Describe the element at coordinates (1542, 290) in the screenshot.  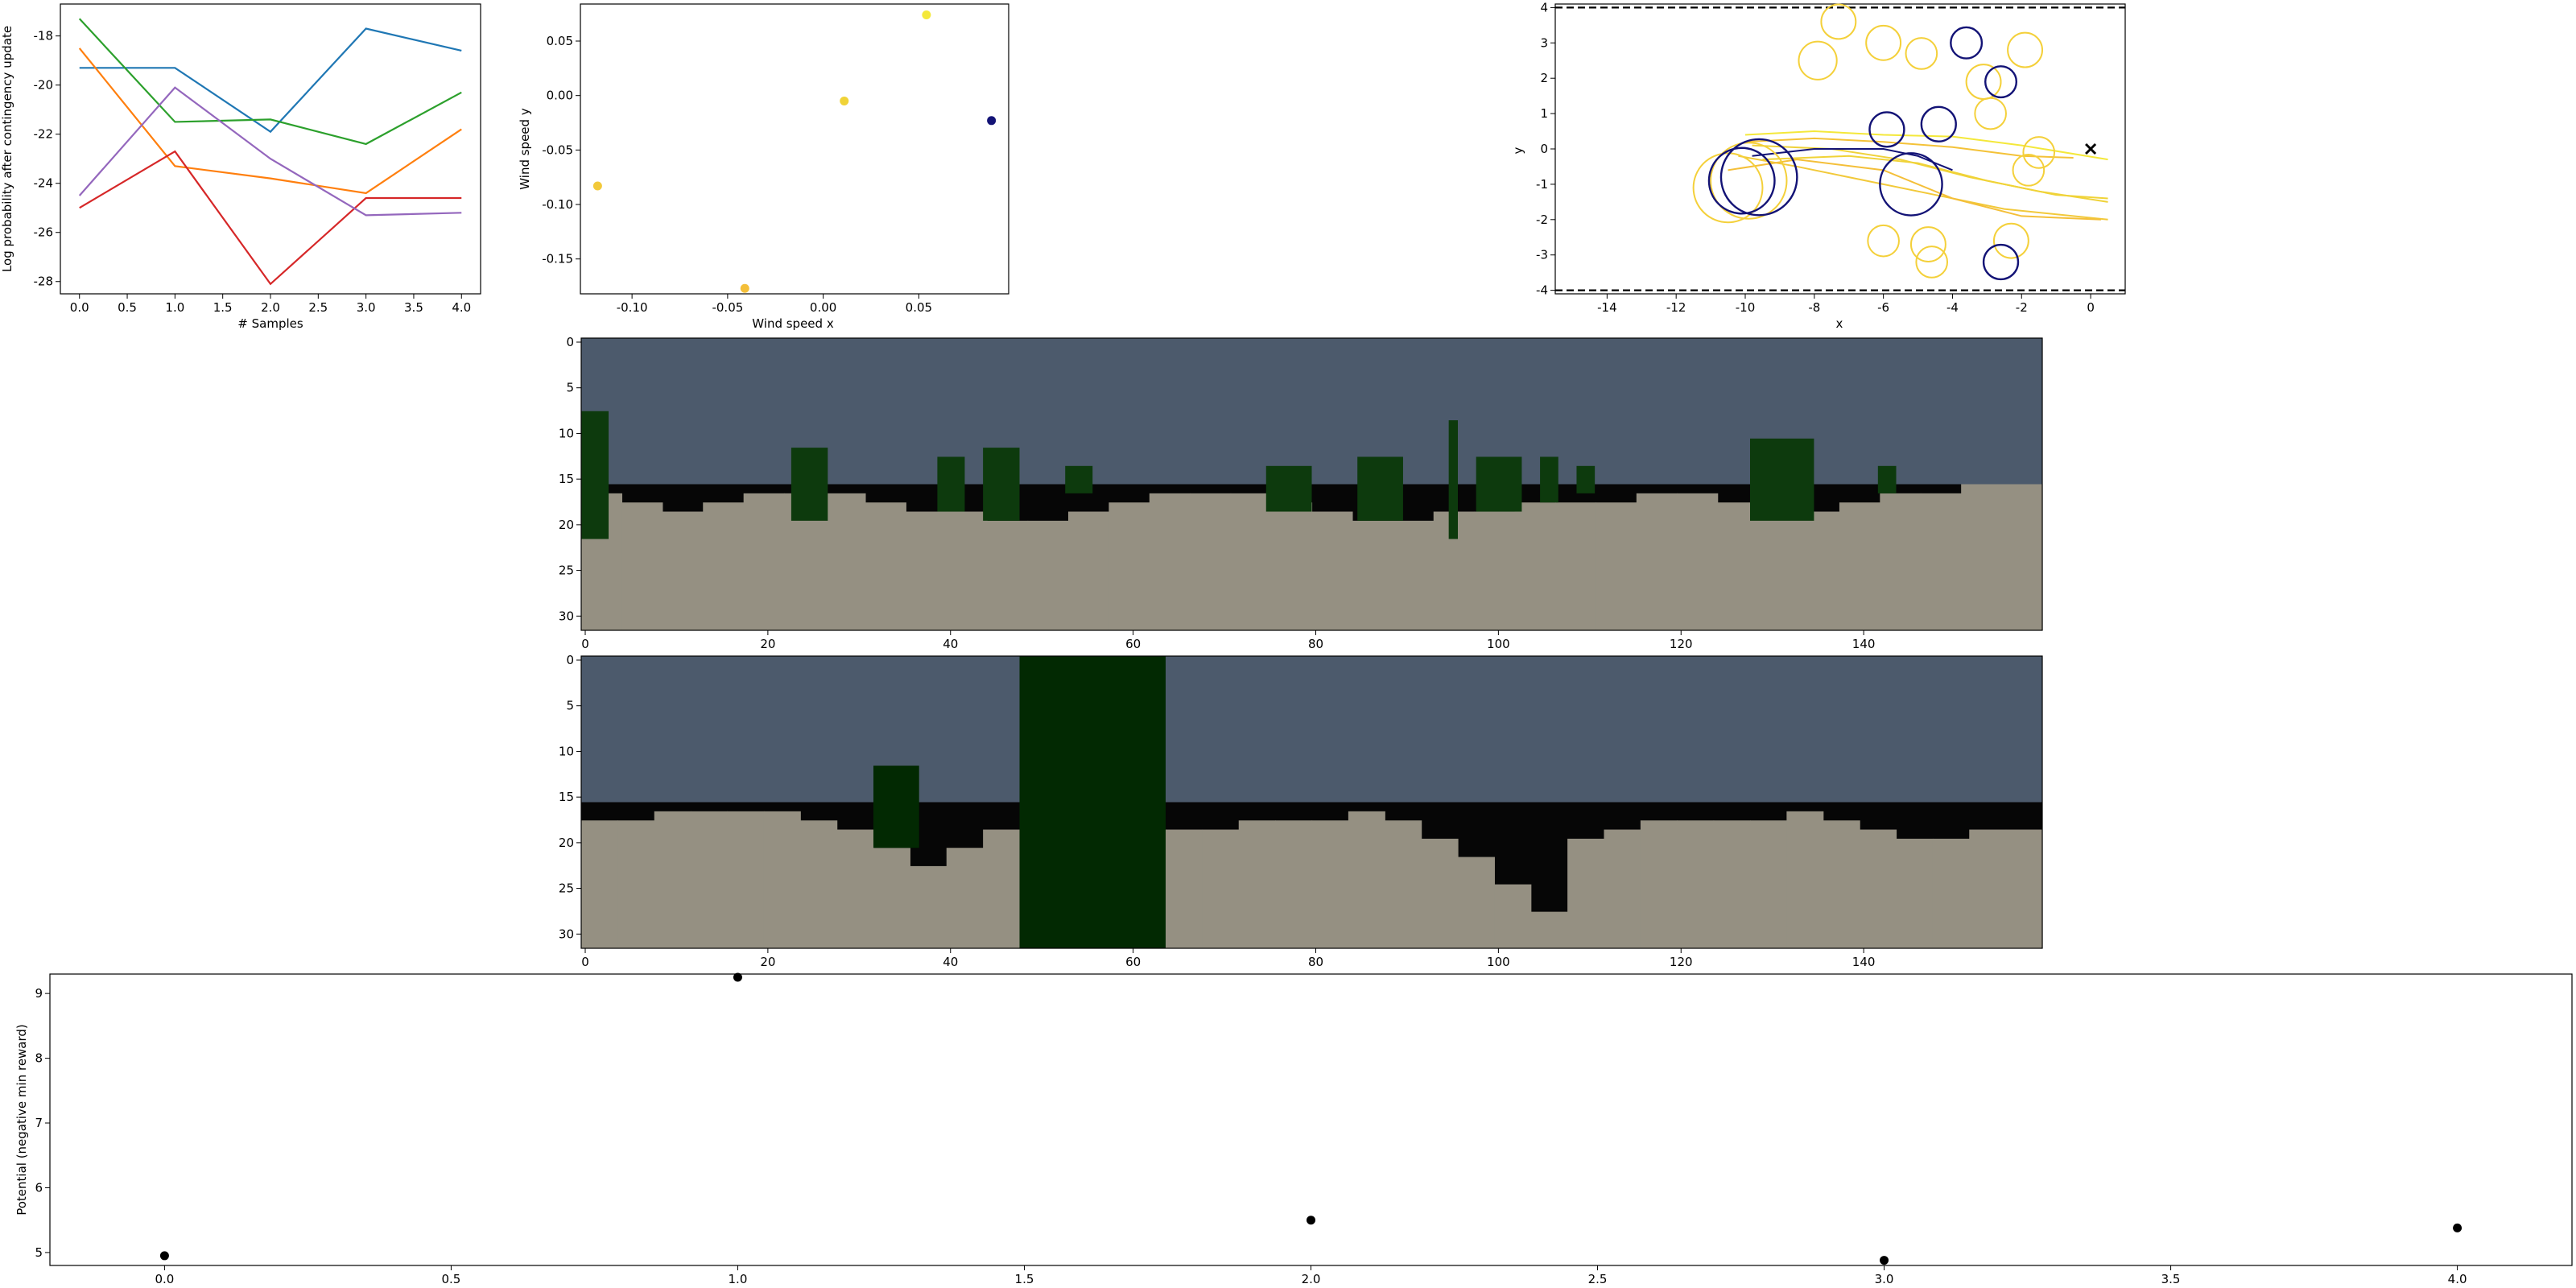
I see `y-tick-label: -4` at that location.